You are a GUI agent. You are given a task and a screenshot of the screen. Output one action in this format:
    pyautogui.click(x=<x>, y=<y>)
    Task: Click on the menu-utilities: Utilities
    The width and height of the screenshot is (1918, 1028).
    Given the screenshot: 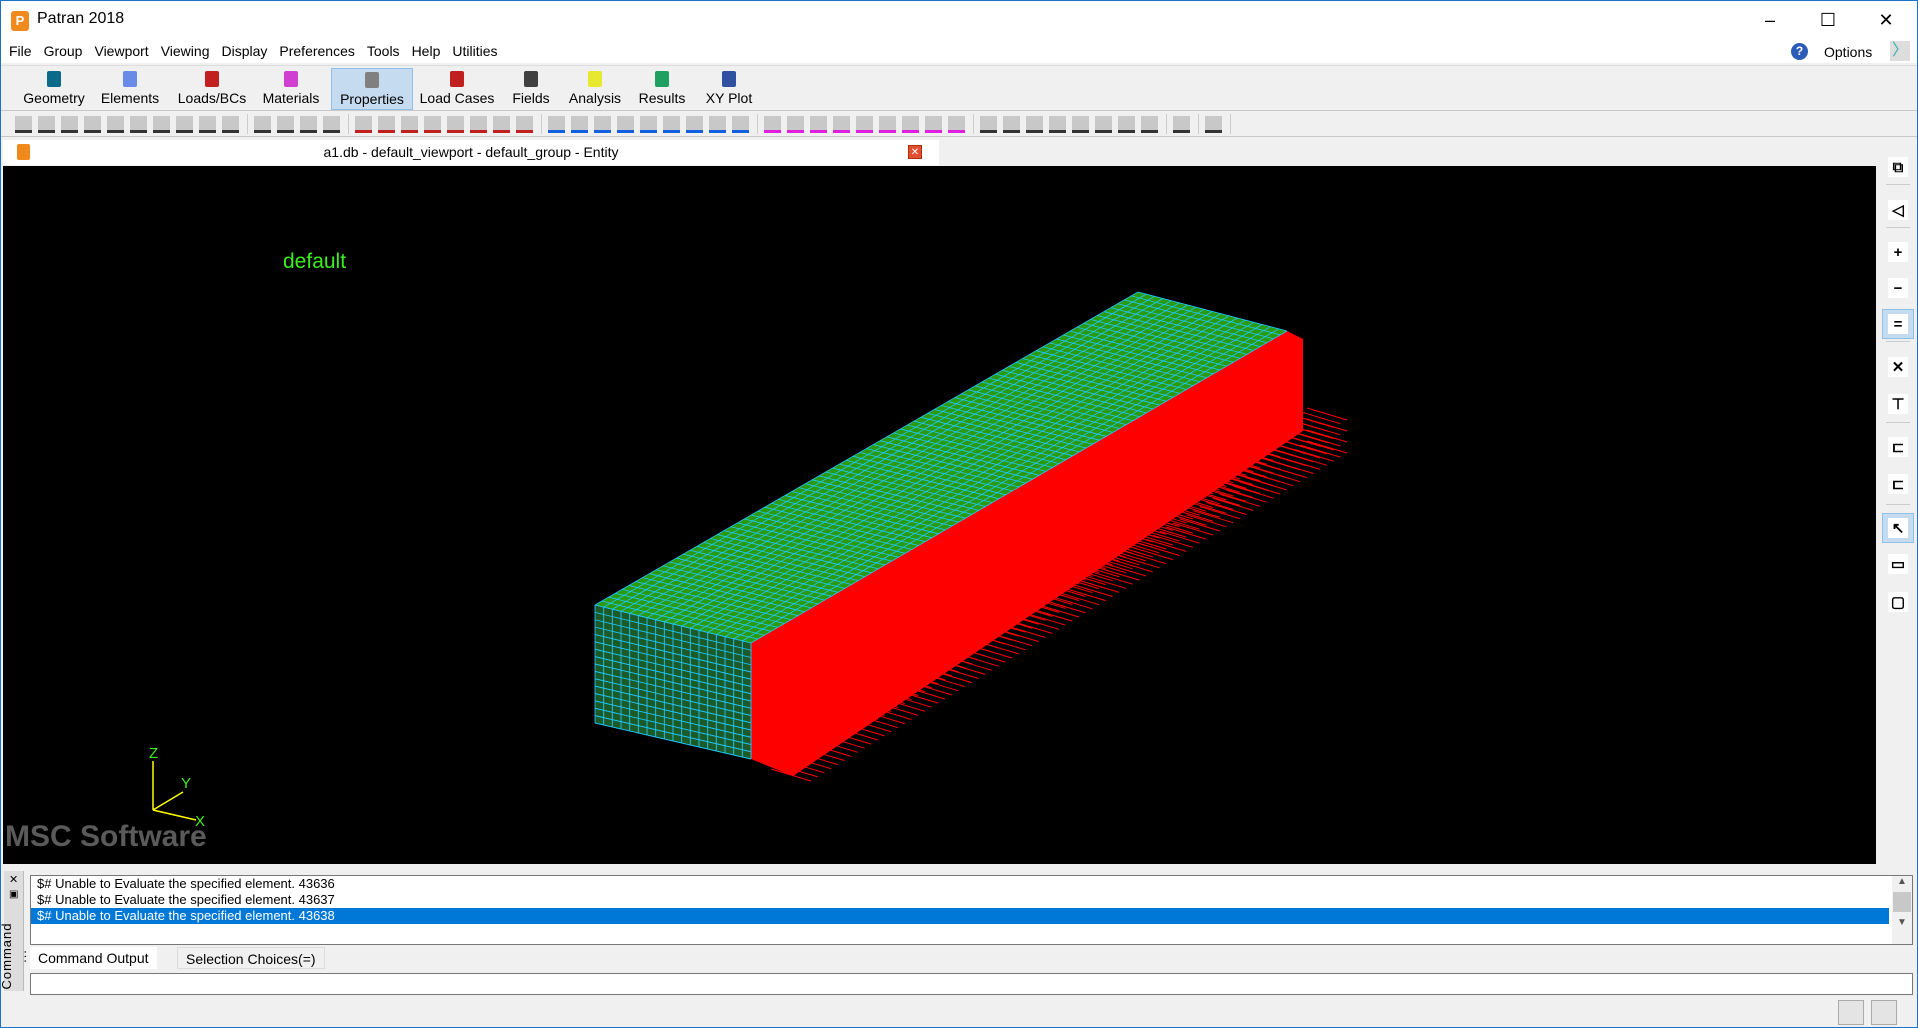 What is the action you would take?
    pyautogui.click(x=474, y=51)
    